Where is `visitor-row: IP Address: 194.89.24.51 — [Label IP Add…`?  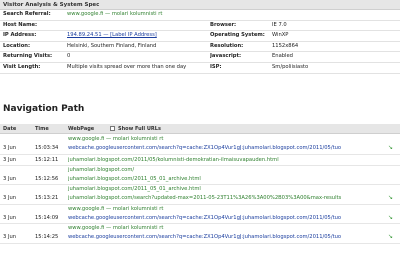 visitor-row: IP Address: 194.89.24.51 — [Label IP Add… is located at coordinates (200, 36).